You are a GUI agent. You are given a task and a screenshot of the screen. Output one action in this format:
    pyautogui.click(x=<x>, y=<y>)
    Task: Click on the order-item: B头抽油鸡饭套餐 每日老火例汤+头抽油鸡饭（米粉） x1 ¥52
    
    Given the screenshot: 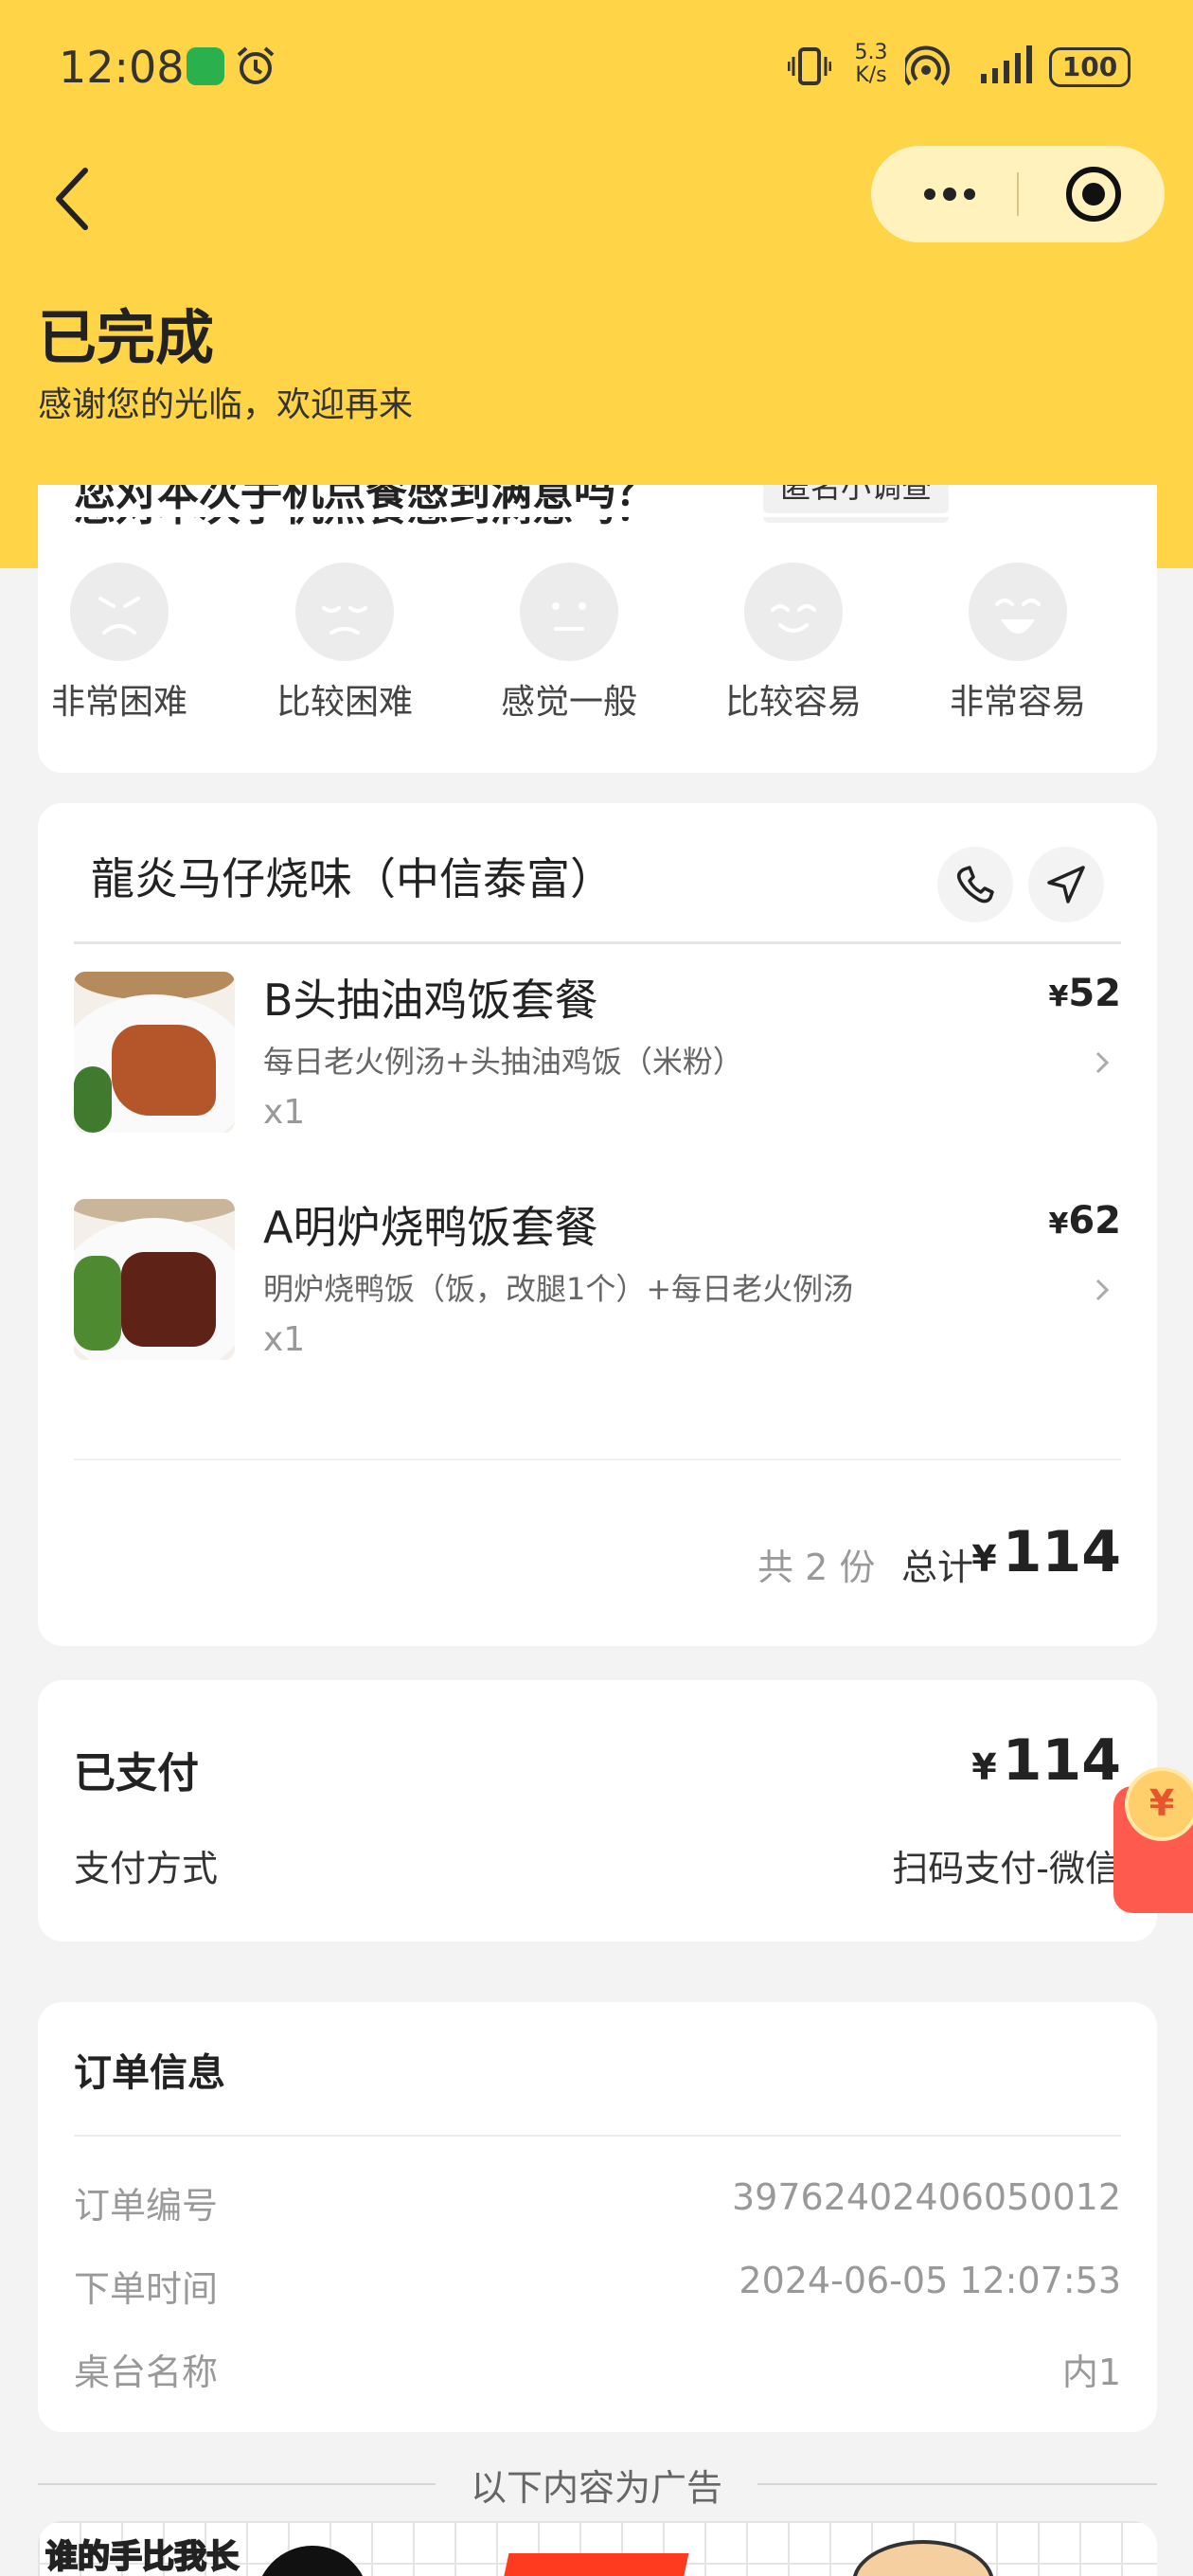 What is the action you would take?
    pyautogui.click(x=597, y=1057)
    